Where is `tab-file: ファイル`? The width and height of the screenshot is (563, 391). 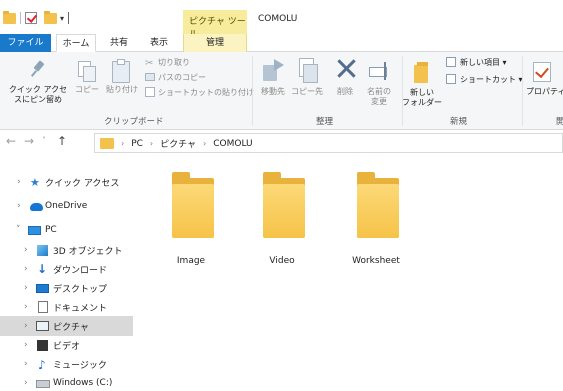
tab-file: ファイル is located at coordinates (25, 43).